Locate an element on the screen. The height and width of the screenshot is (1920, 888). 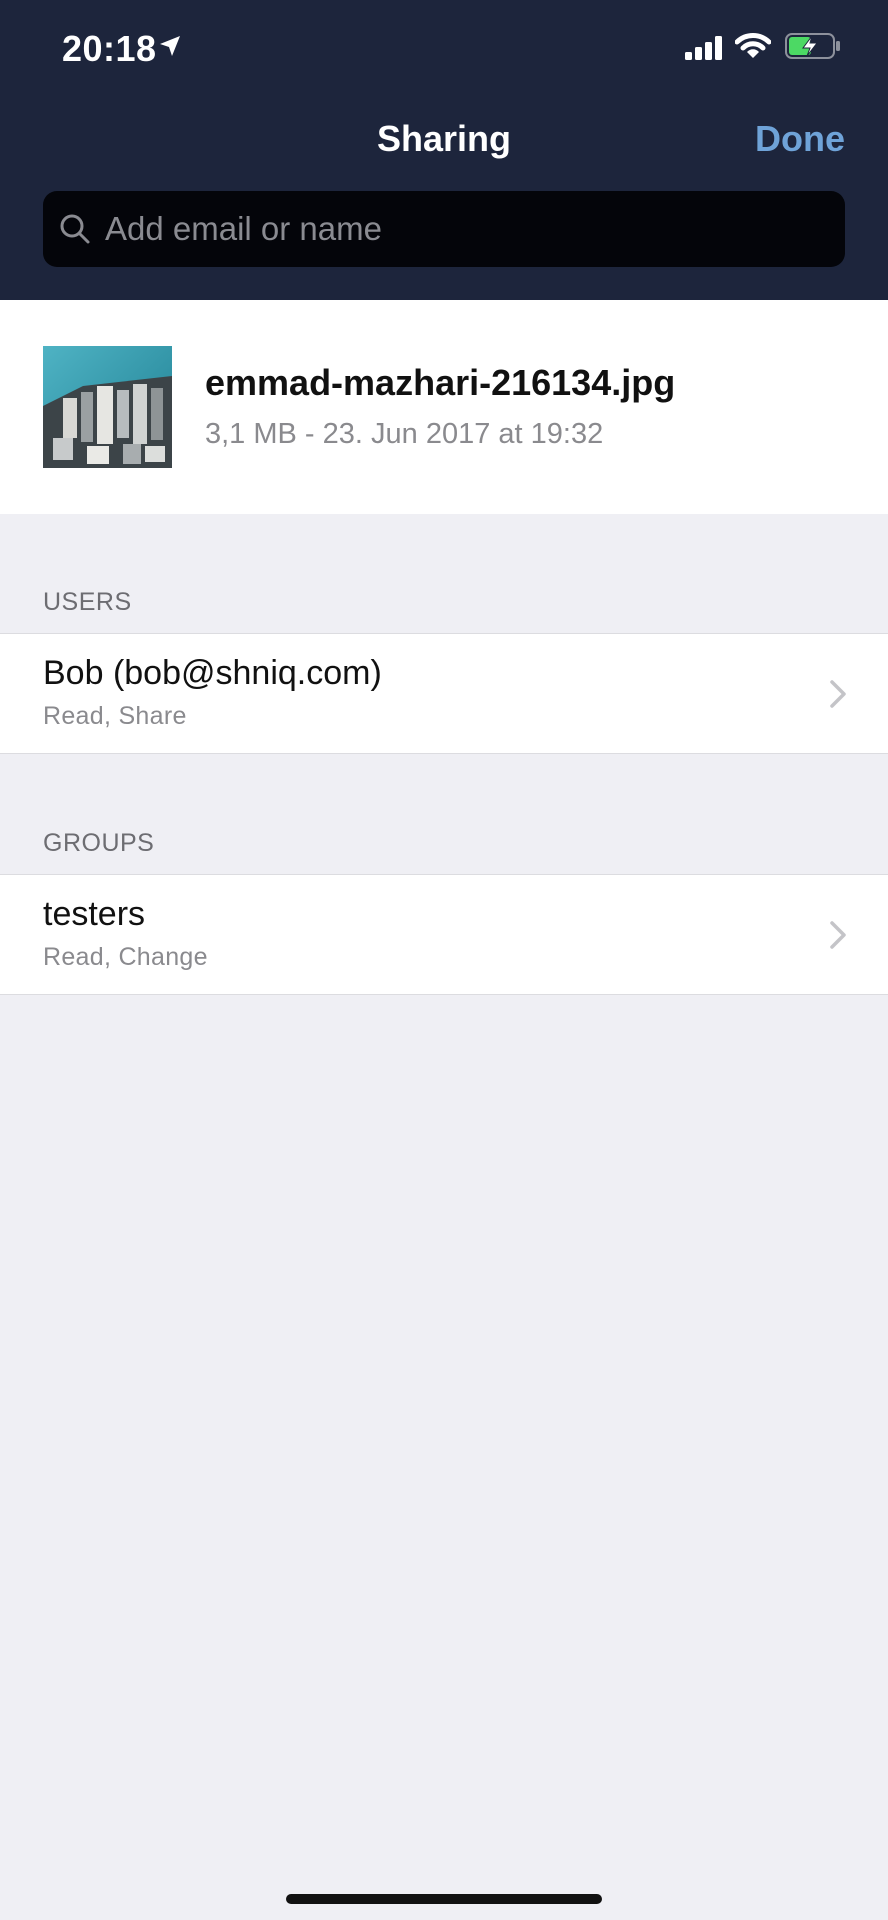
search-bar is located at coordinates (444, 229).